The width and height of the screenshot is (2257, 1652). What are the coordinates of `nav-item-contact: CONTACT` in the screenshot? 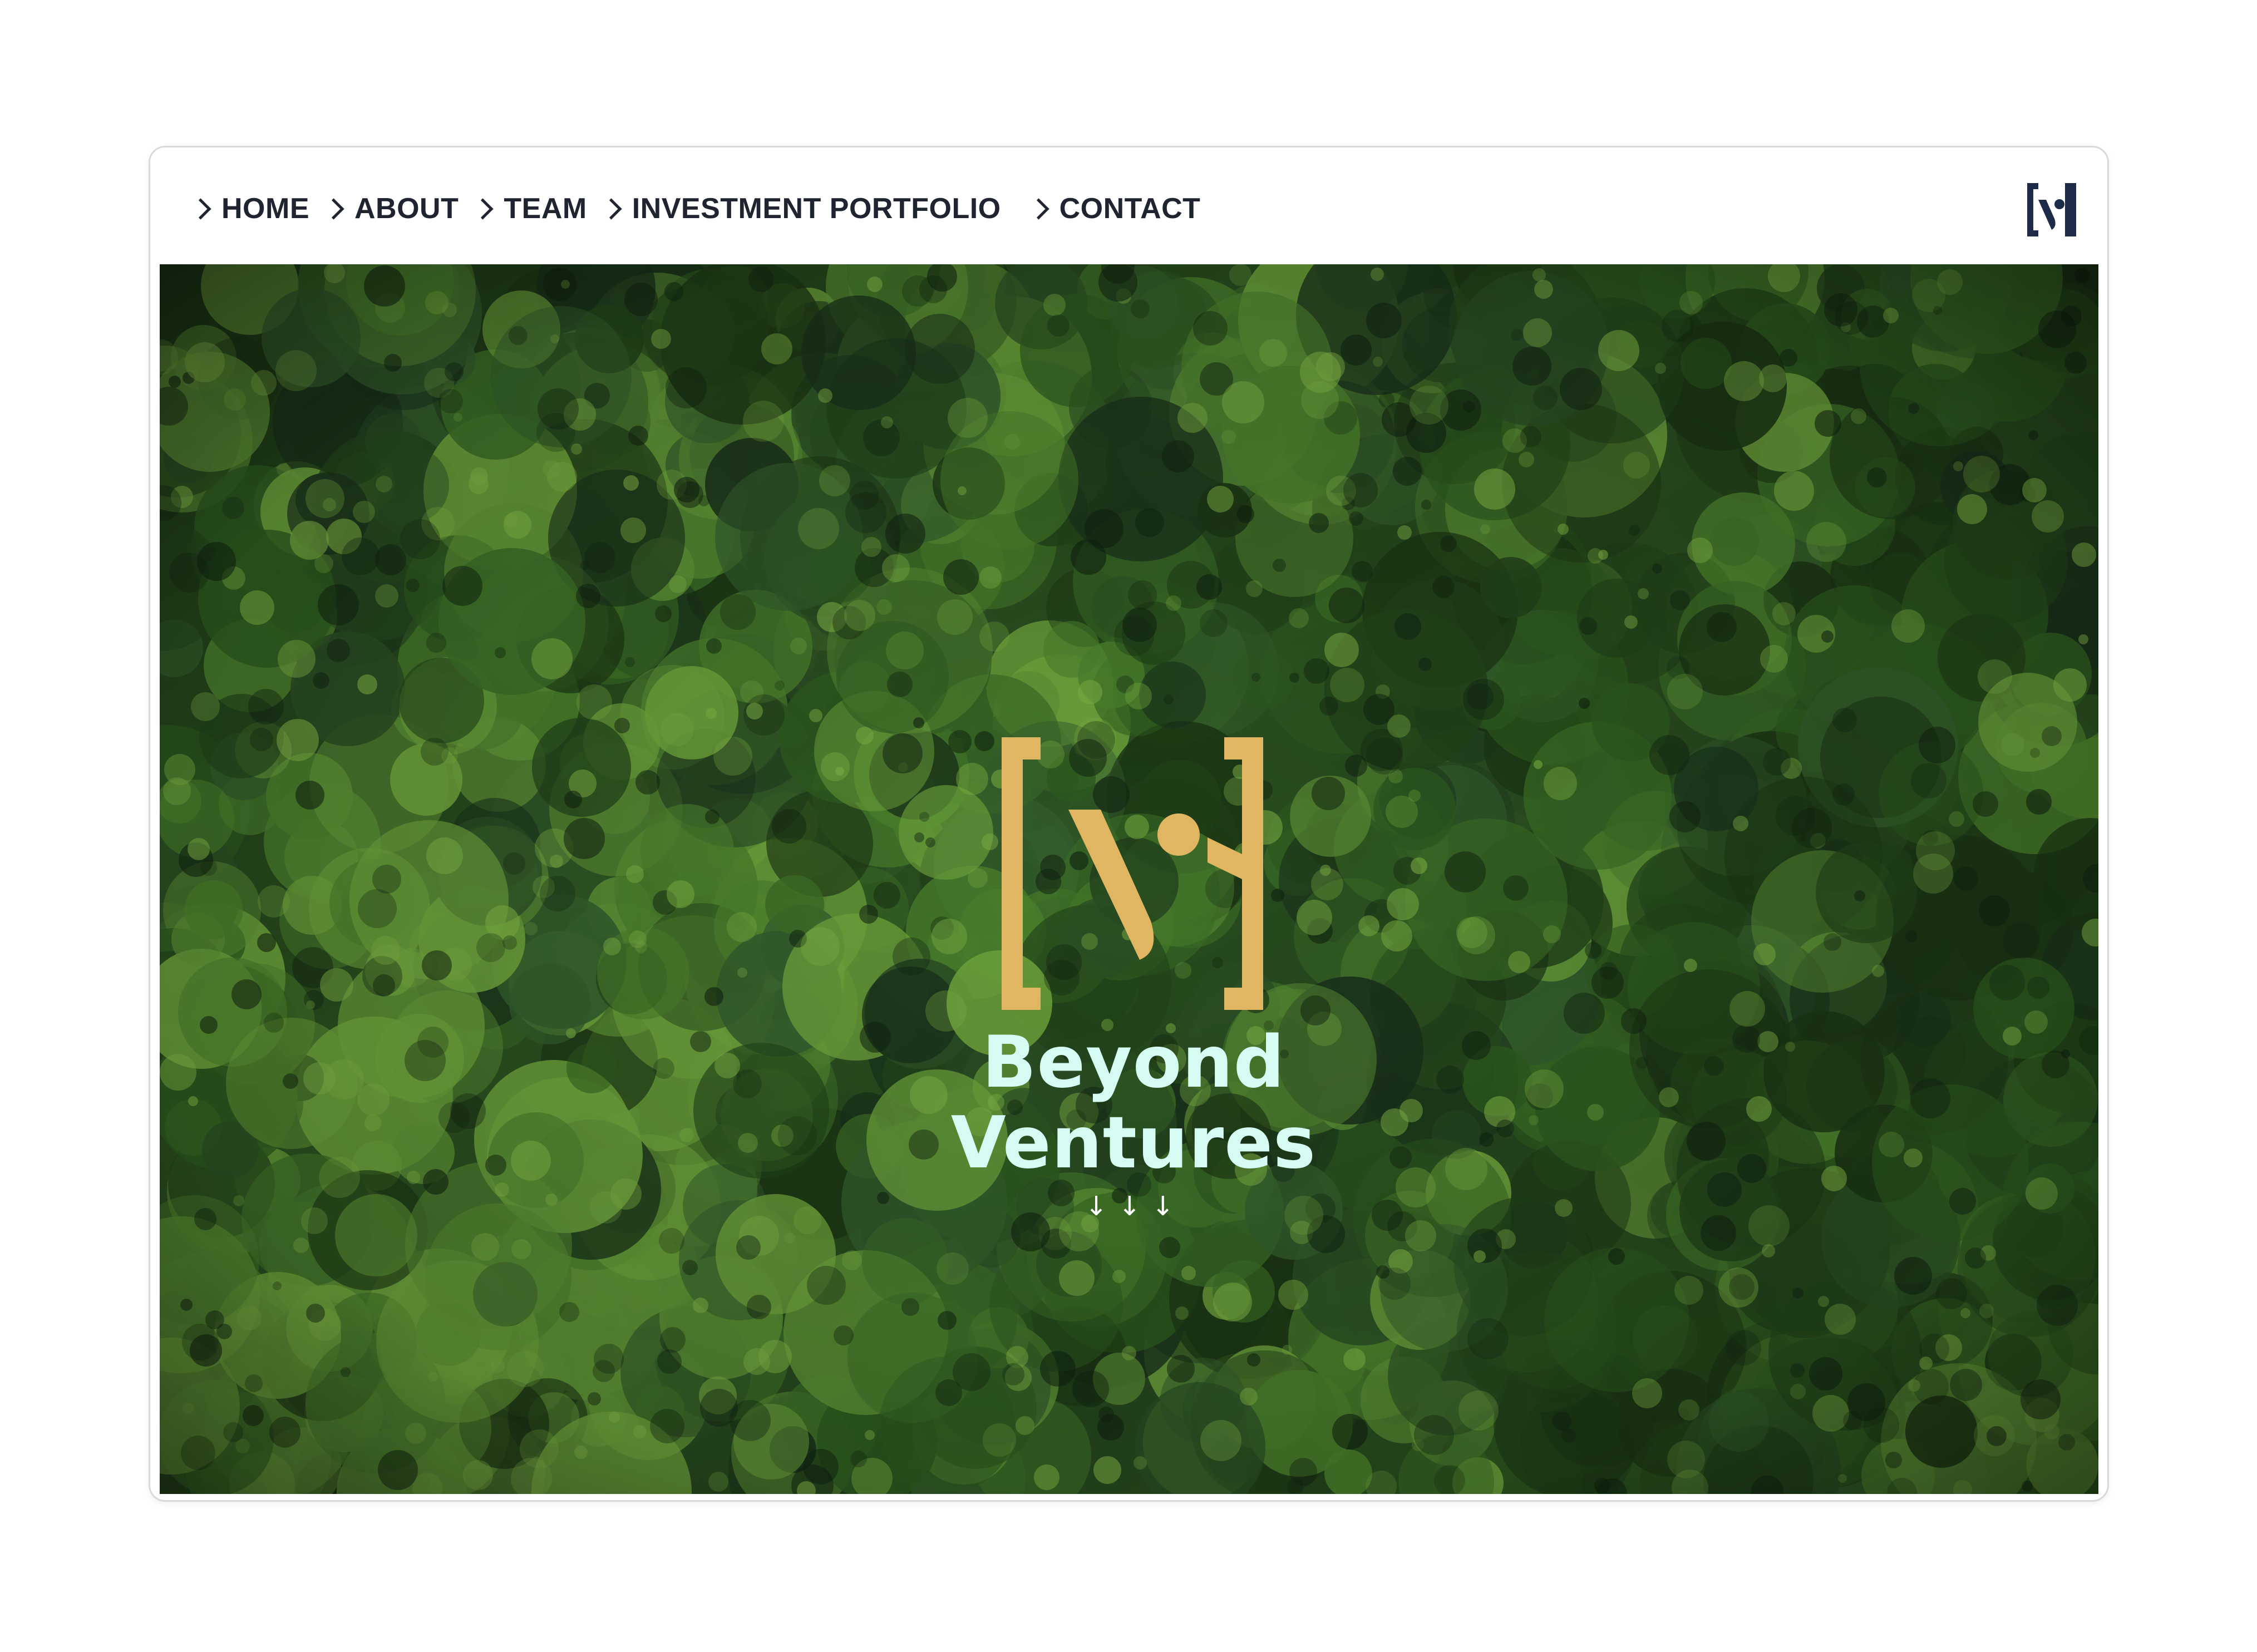 It's located at (1114, 208).